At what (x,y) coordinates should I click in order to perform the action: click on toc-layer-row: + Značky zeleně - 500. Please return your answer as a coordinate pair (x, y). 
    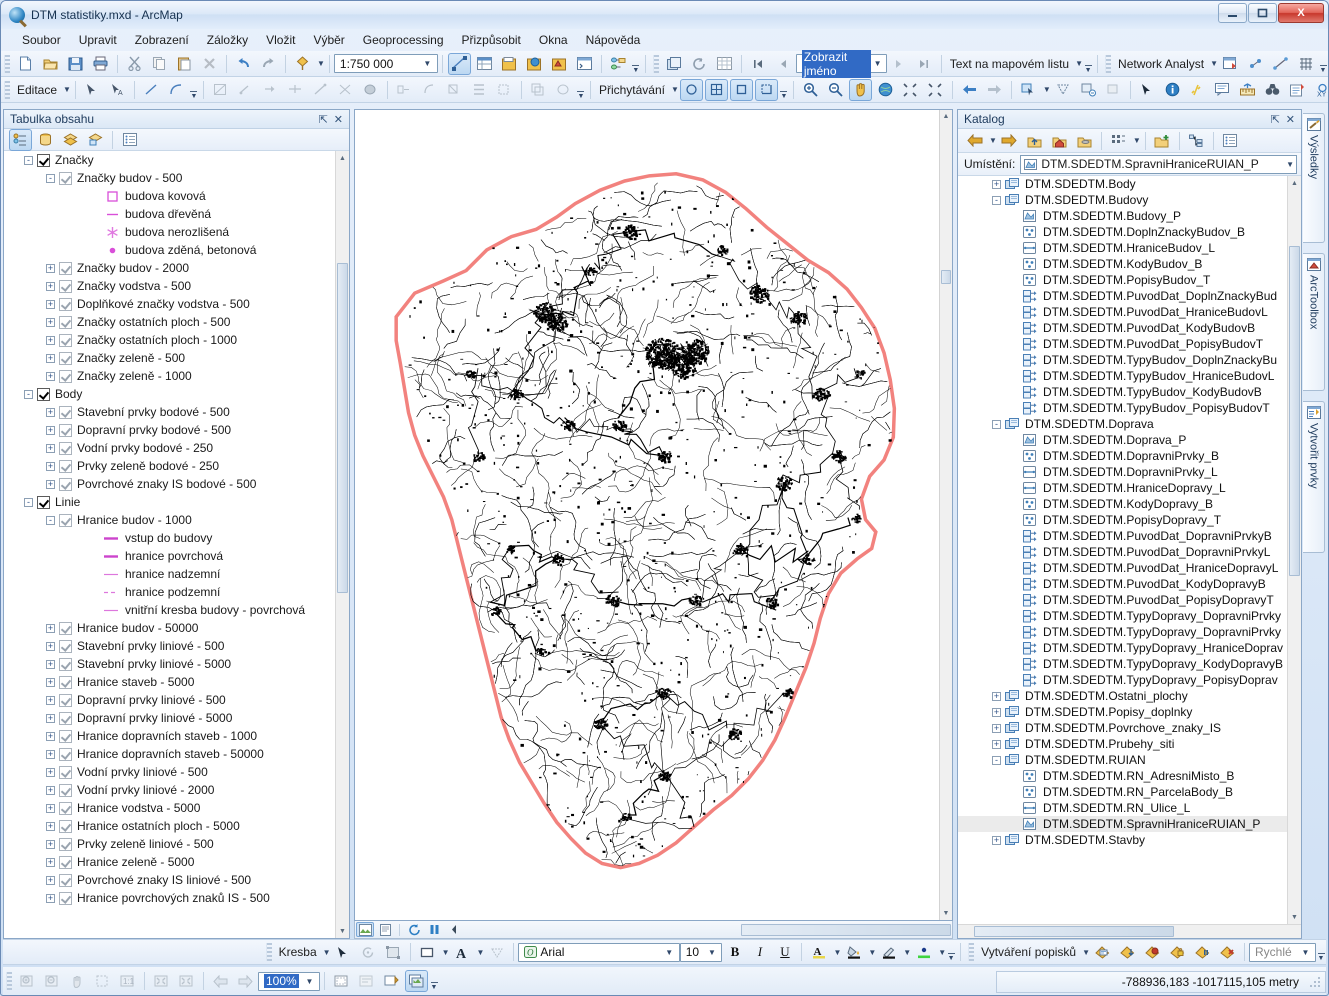
    Looking at the image, I should click on (169, 358).